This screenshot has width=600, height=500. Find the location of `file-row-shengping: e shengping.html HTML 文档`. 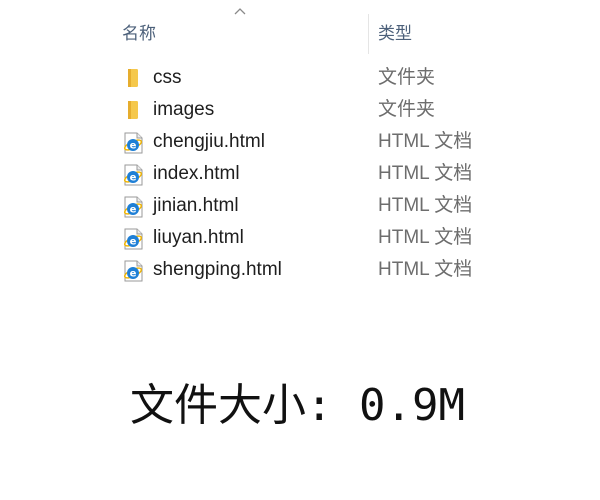

file-row-shengping: e shengping.html HTML 文档 is located at coordinates (300, 270).